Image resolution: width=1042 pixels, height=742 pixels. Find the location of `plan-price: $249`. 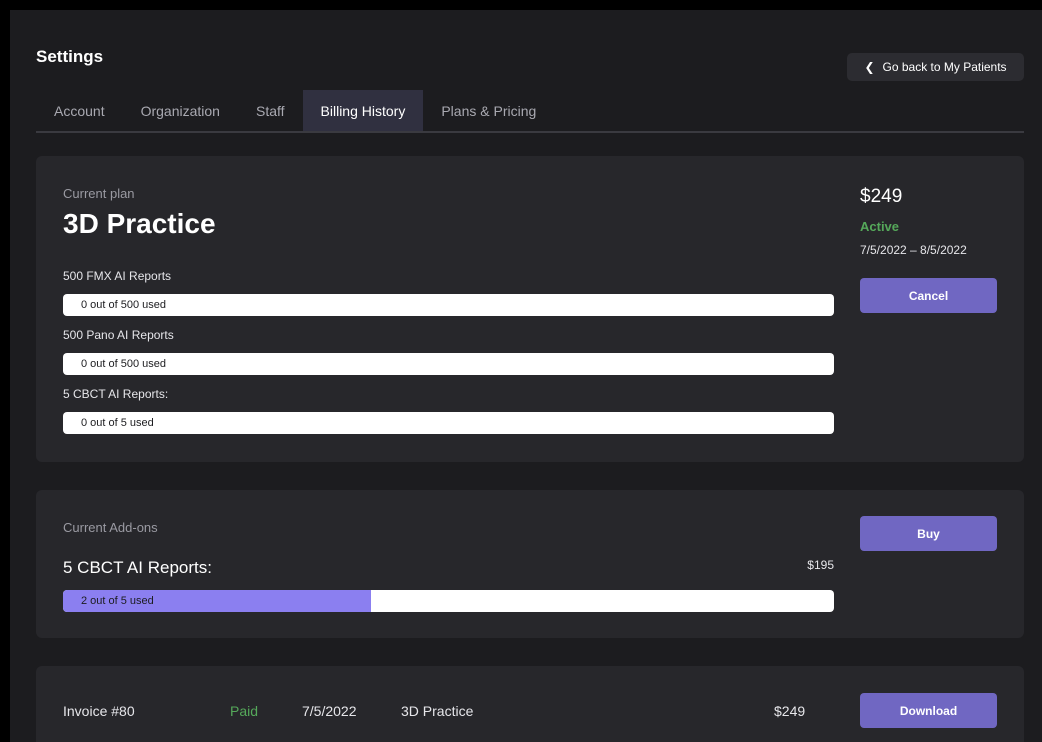

plan-price: $249 is located at coordinates (881, 196).